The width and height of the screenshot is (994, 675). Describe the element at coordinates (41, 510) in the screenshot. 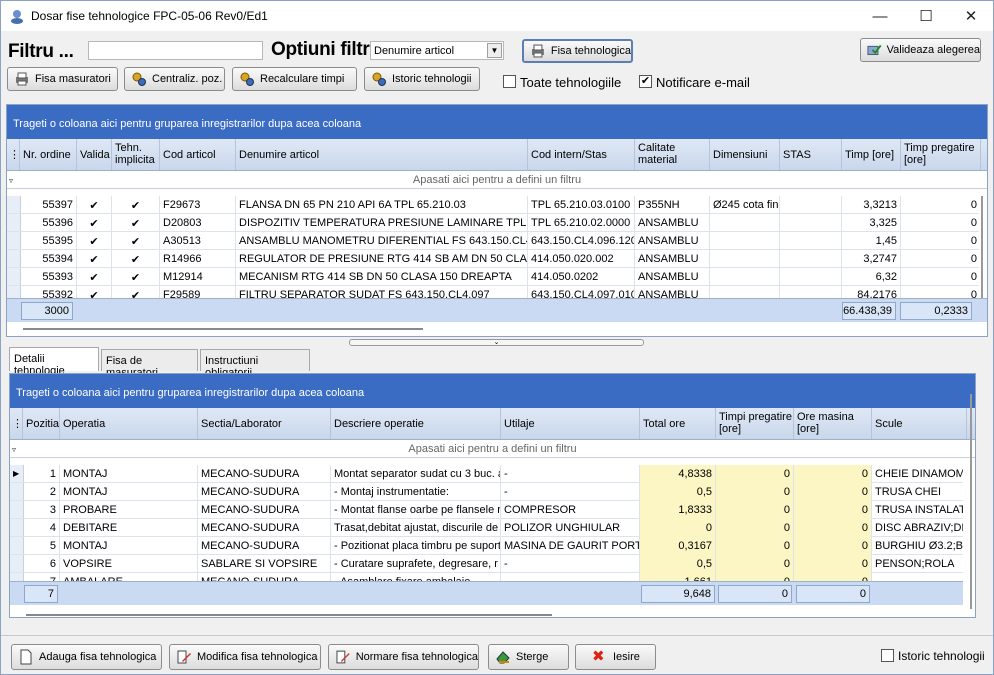

I see `table-cell: 3` at that location.